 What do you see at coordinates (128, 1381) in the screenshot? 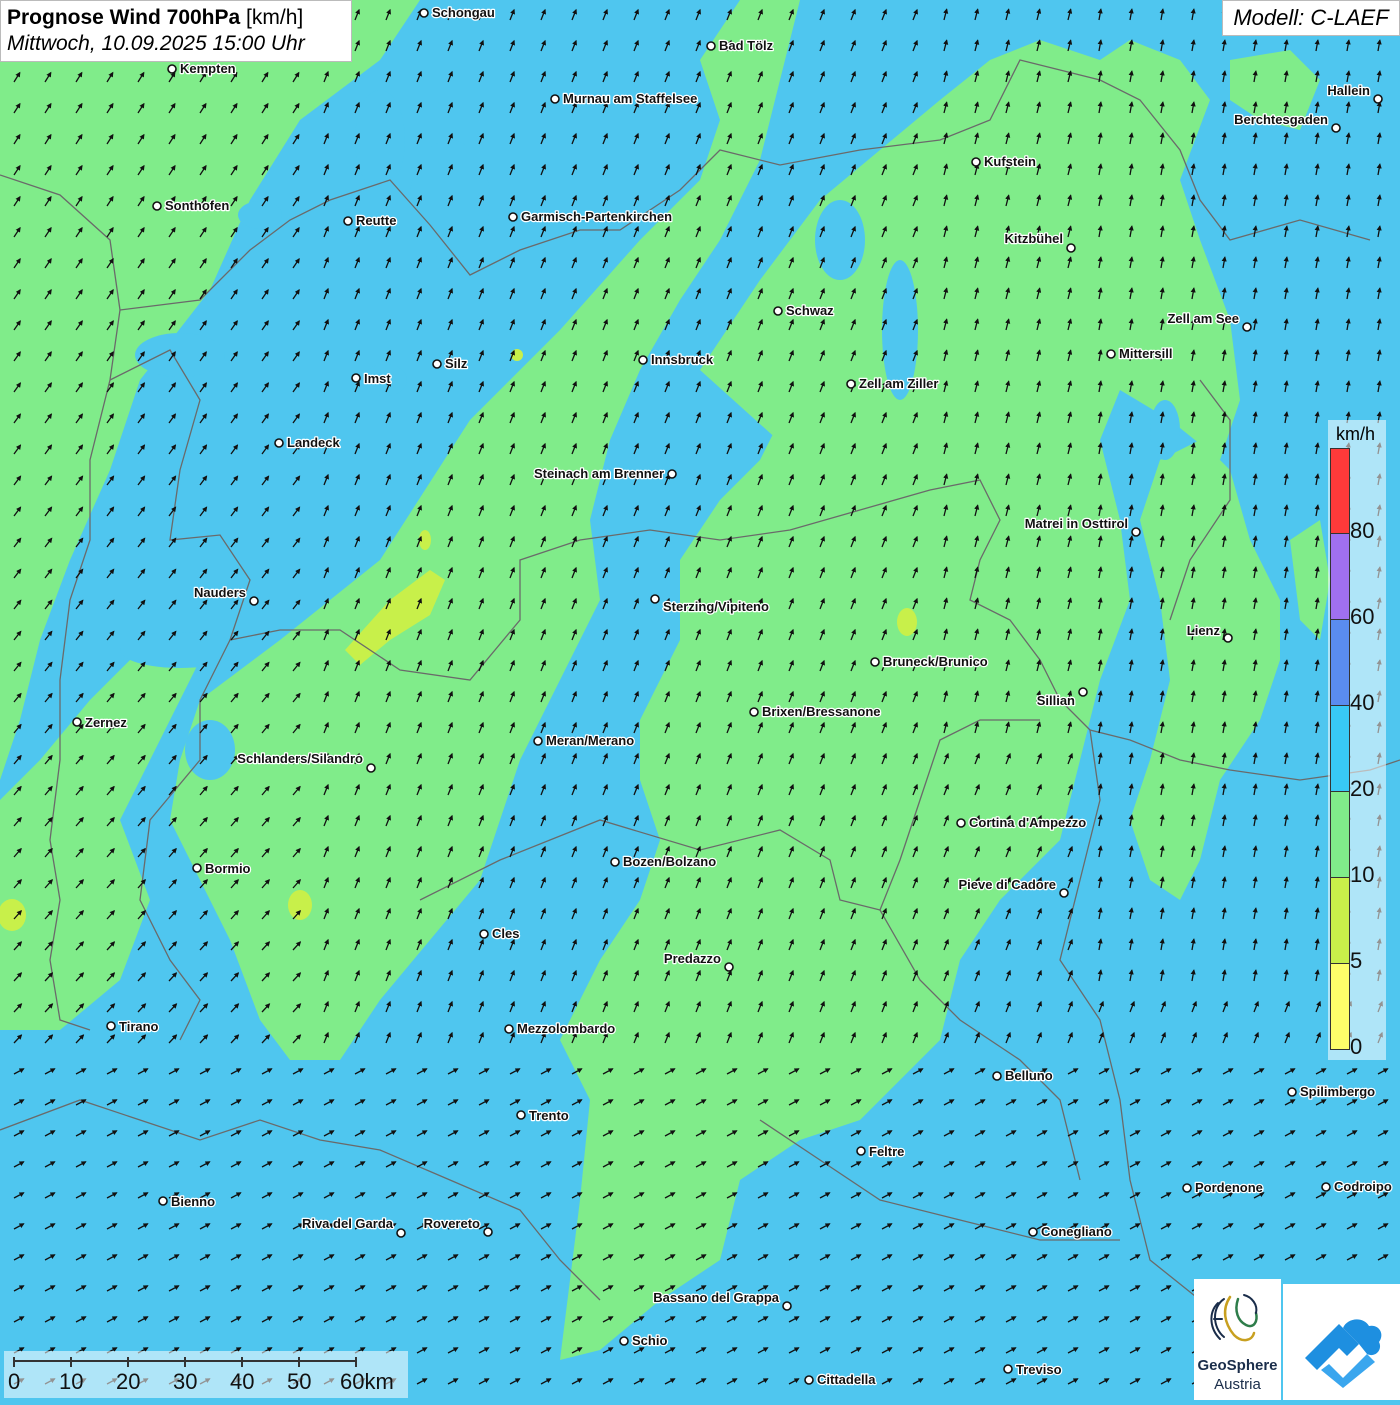
I see `scale-tick: 20` at bounding box center [128, 1381].